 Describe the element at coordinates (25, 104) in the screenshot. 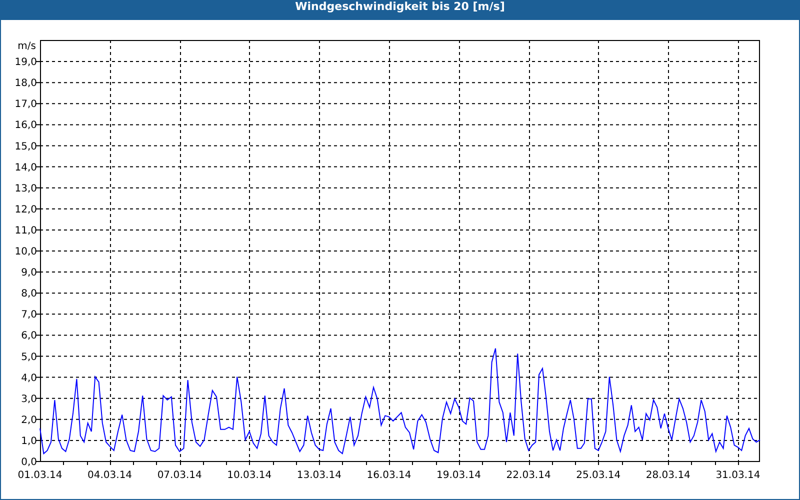

I see `y-tick-label: 17,0` at that location.